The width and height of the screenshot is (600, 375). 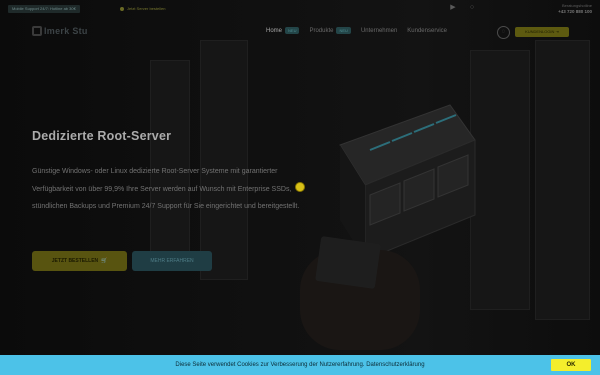 What do you see at coordinates (102, 136) in the screenshot?
I see `page-title: Dedizierte Root-Server` at bounding box center [102, 136].